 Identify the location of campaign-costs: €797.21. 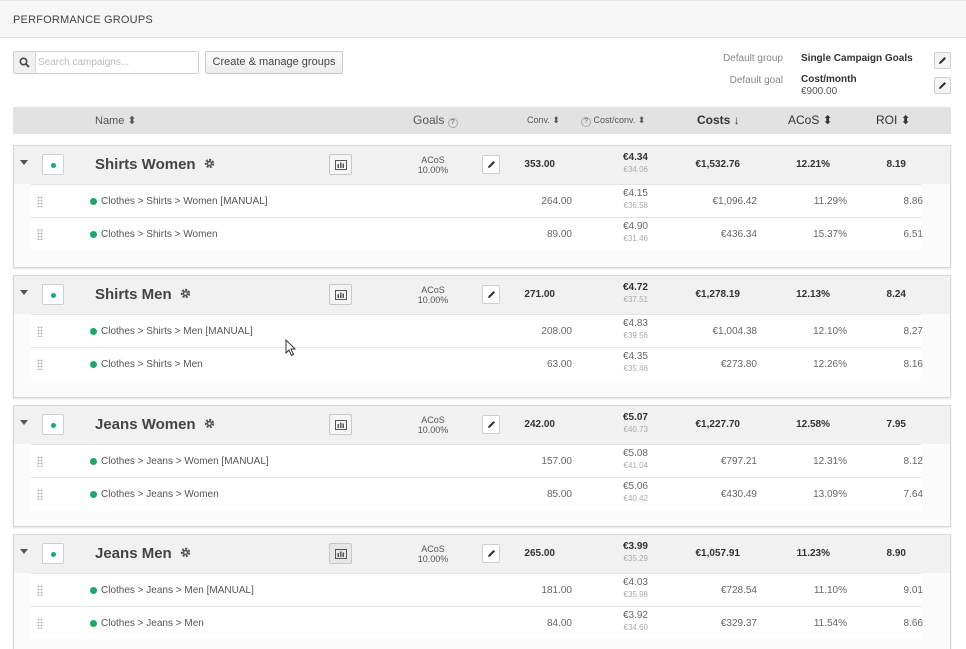
(738, 461).